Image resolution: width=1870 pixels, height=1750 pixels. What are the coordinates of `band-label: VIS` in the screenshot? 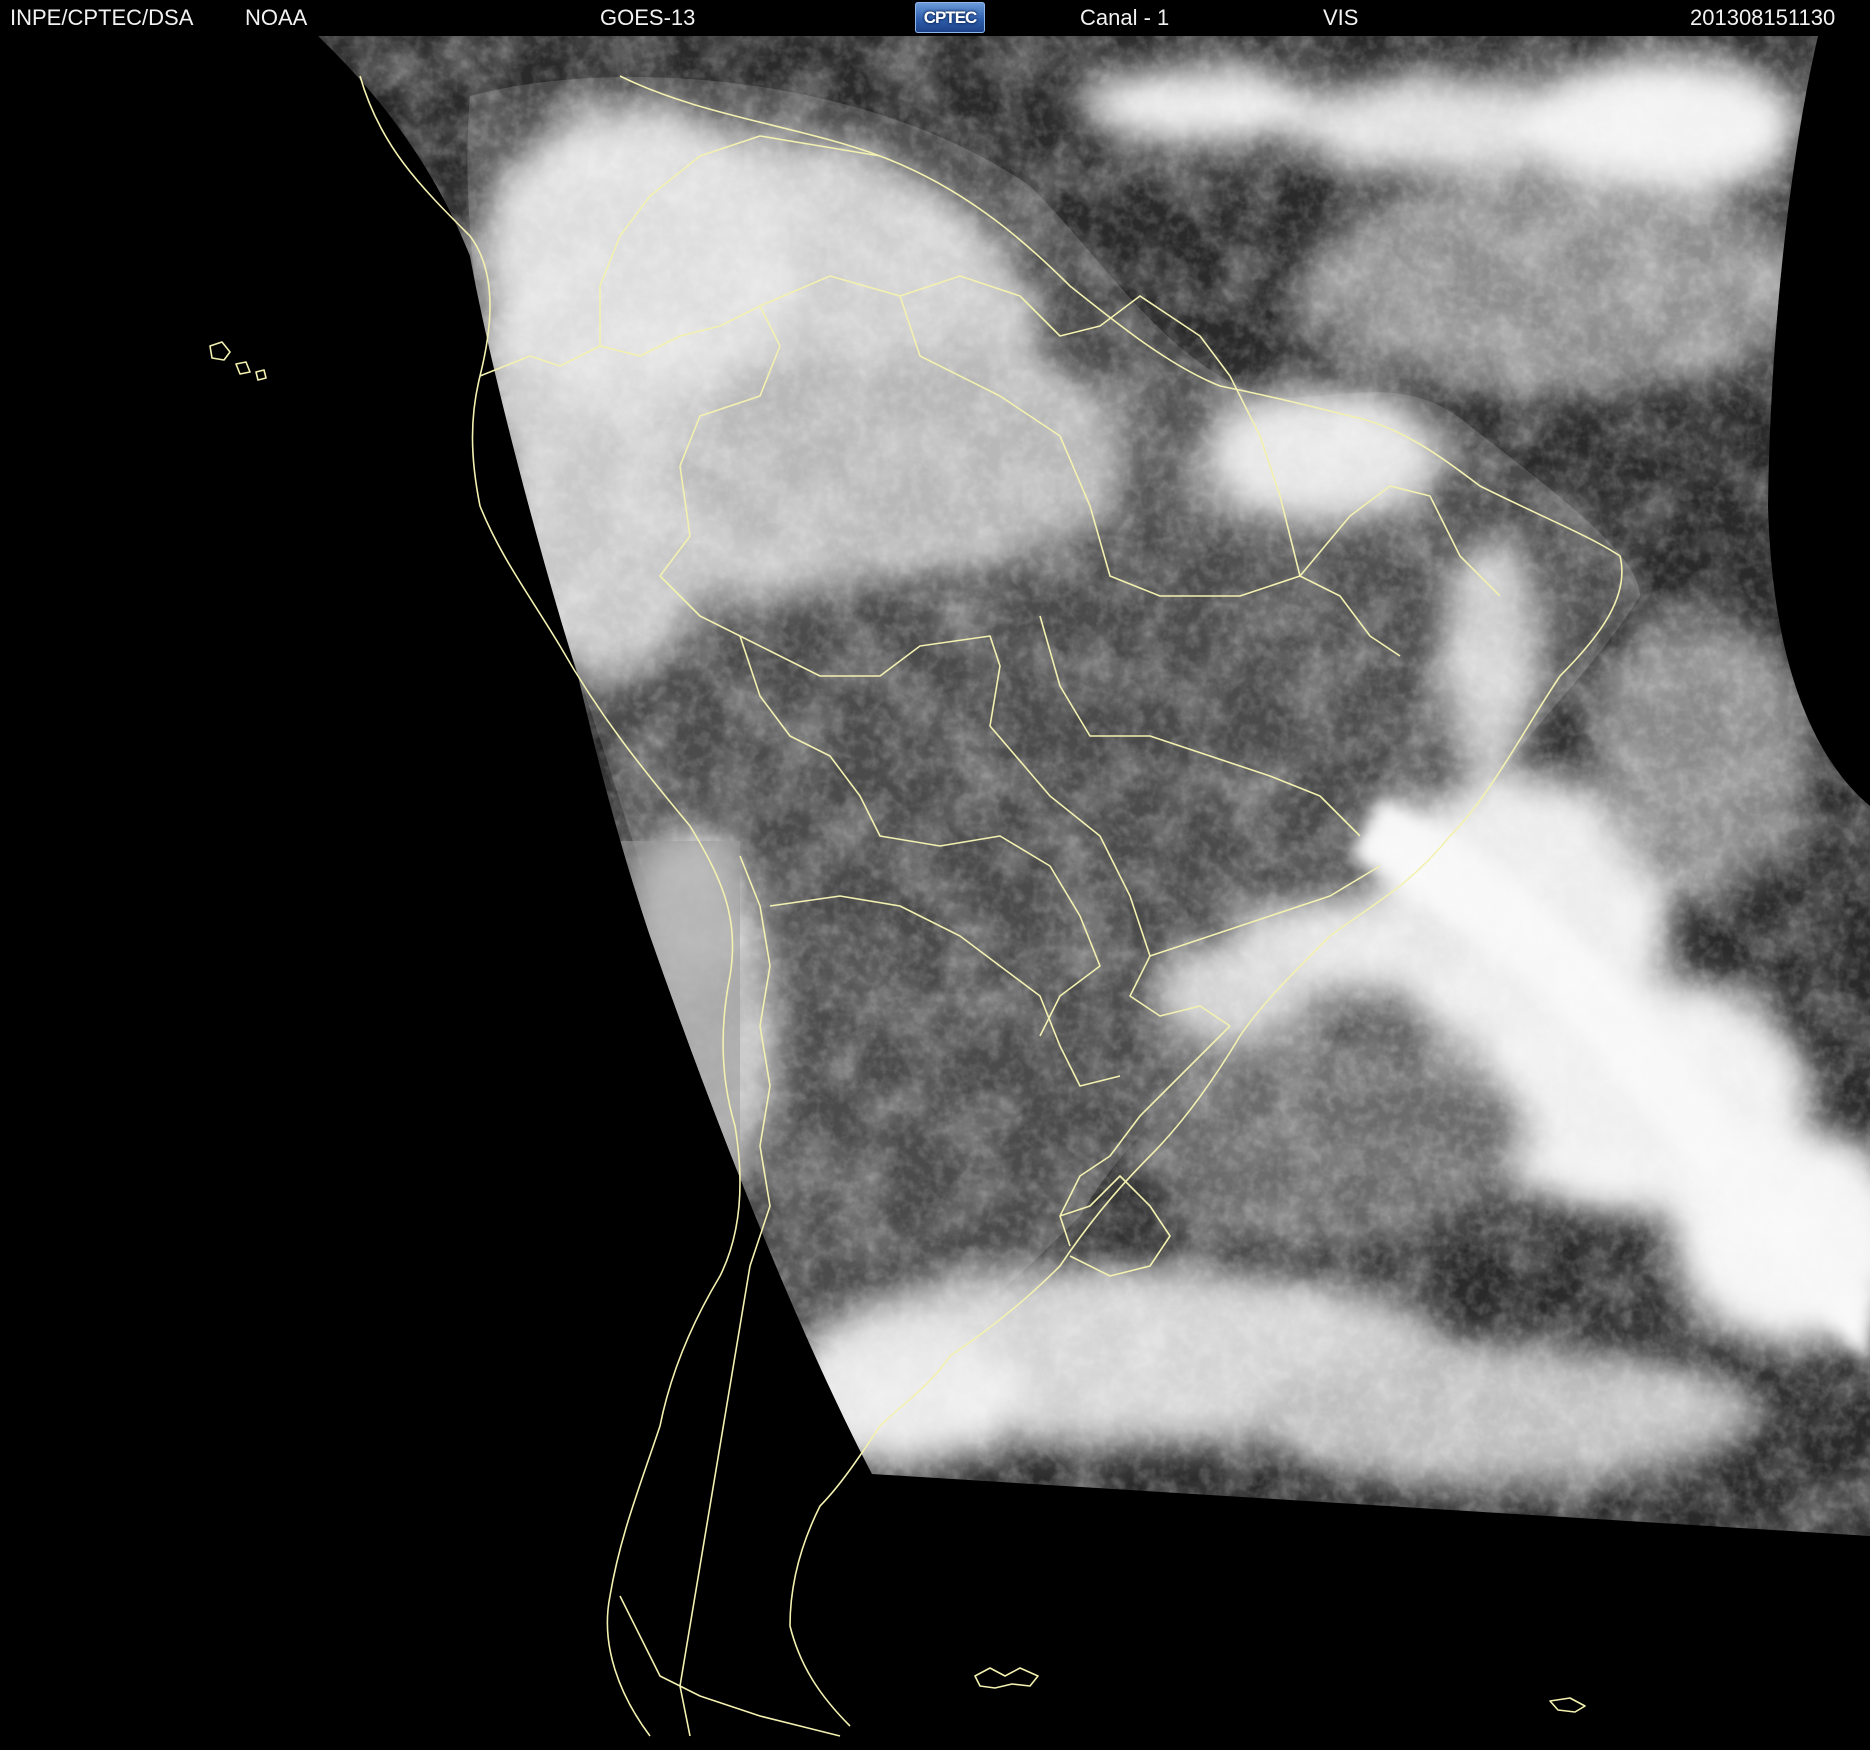 It's located at (1341, 17).